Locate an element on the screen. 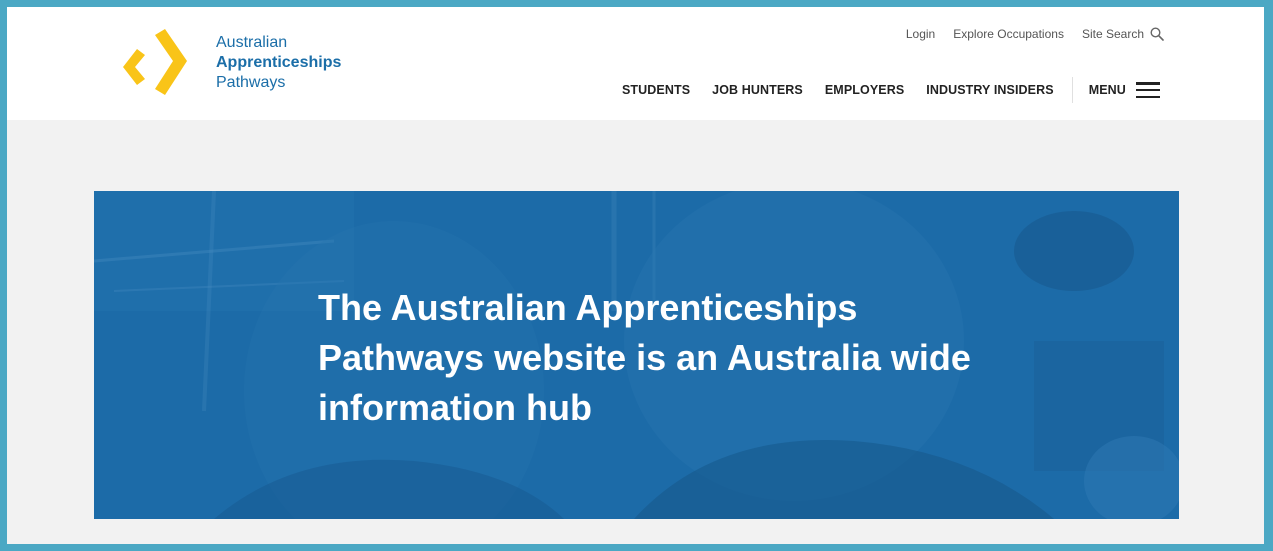 Image resolution: width=1273 pixels, height=551 pixels. logo-line-2: Apprenticeships is located at coordinates (279, 62).